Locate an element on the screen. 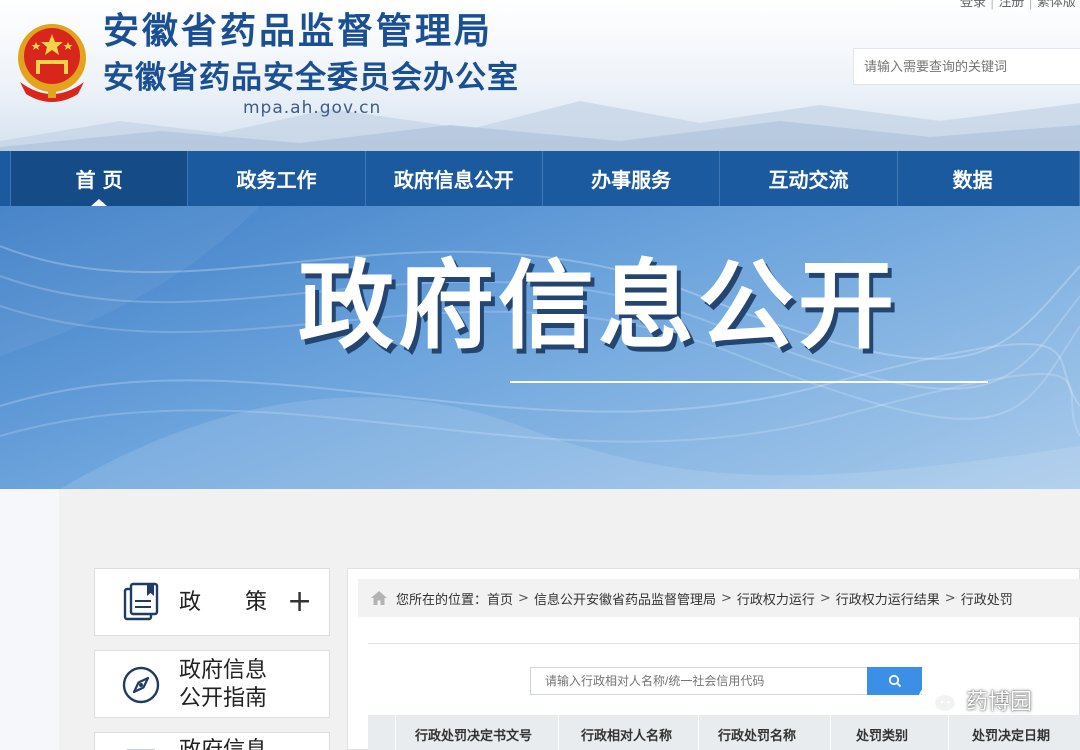 This screenshot has height=750, width=1080. sidebar-item-label-line2: 公开指南 is located at coordinates (223, 698).